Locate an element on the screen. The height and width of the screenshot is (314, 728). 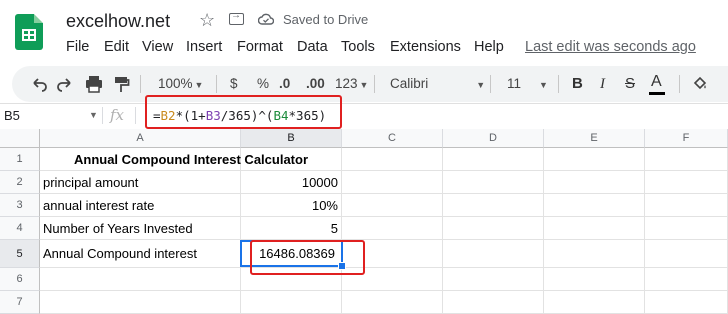
cell-a3: annual interest rate is located at coordinates (140, 205).